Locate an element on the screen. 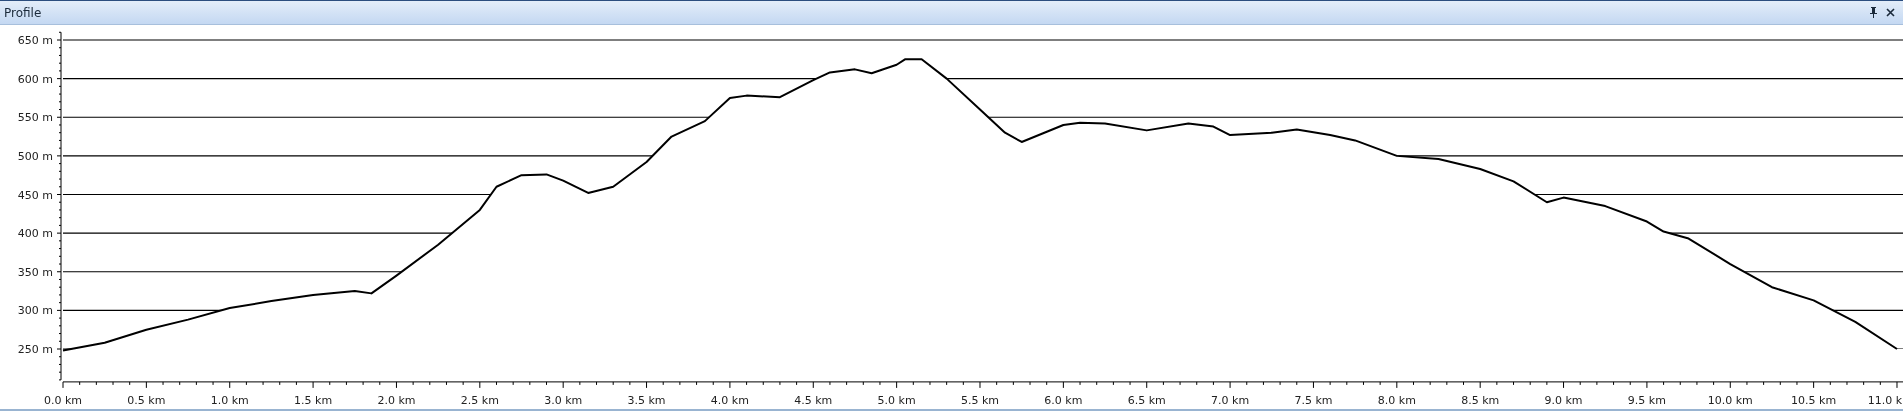 This screenshot has width=1903, height=411. axis-label: 300 m is located at coordinates (35, 311).